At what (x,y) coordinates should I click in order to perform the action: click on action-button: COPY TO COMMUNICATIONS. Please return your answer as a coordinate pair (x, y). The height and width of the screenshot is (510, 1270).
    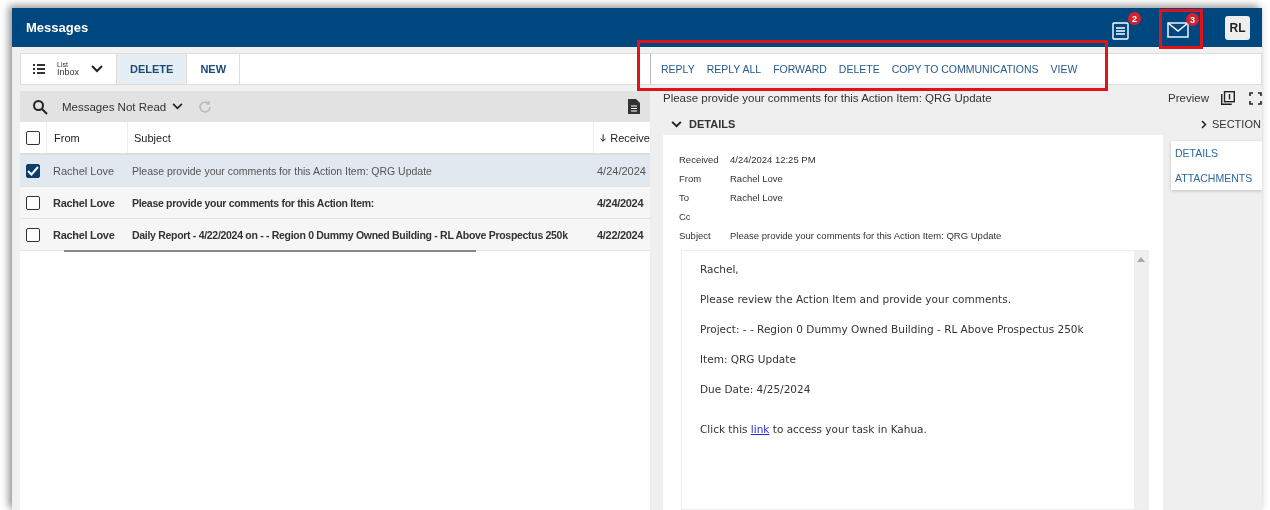
    Looking at the image, I should click on (965, 69).